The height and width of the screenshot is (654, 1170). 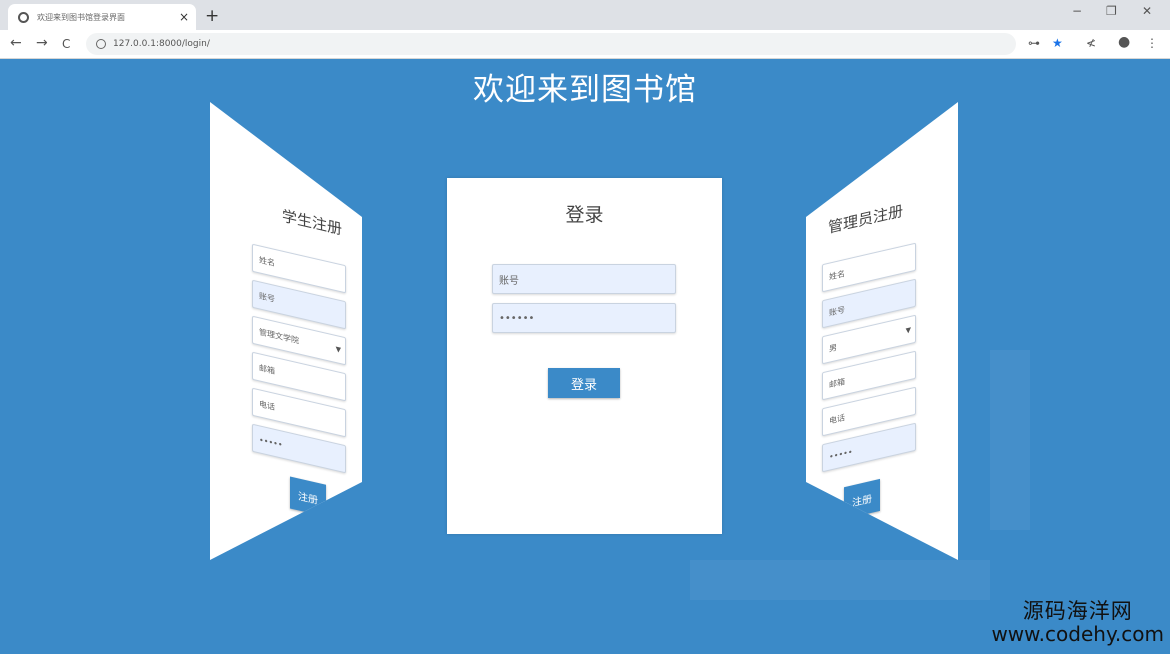 I want to click on watermark-cn: 源码海洋网, so click(x=1077, y=610).